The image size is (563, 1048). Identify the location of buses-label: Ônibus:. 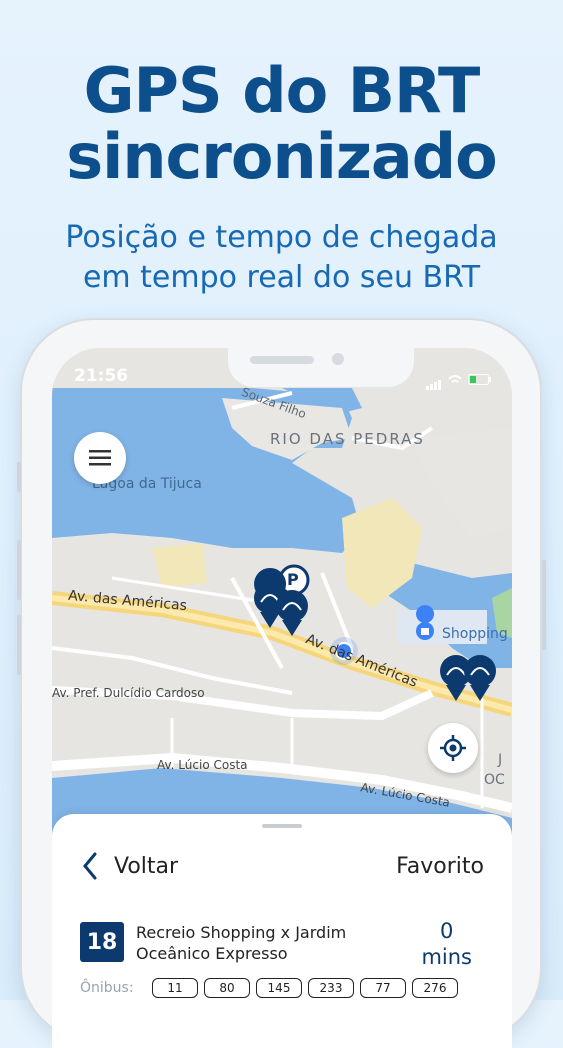
(107, 988).